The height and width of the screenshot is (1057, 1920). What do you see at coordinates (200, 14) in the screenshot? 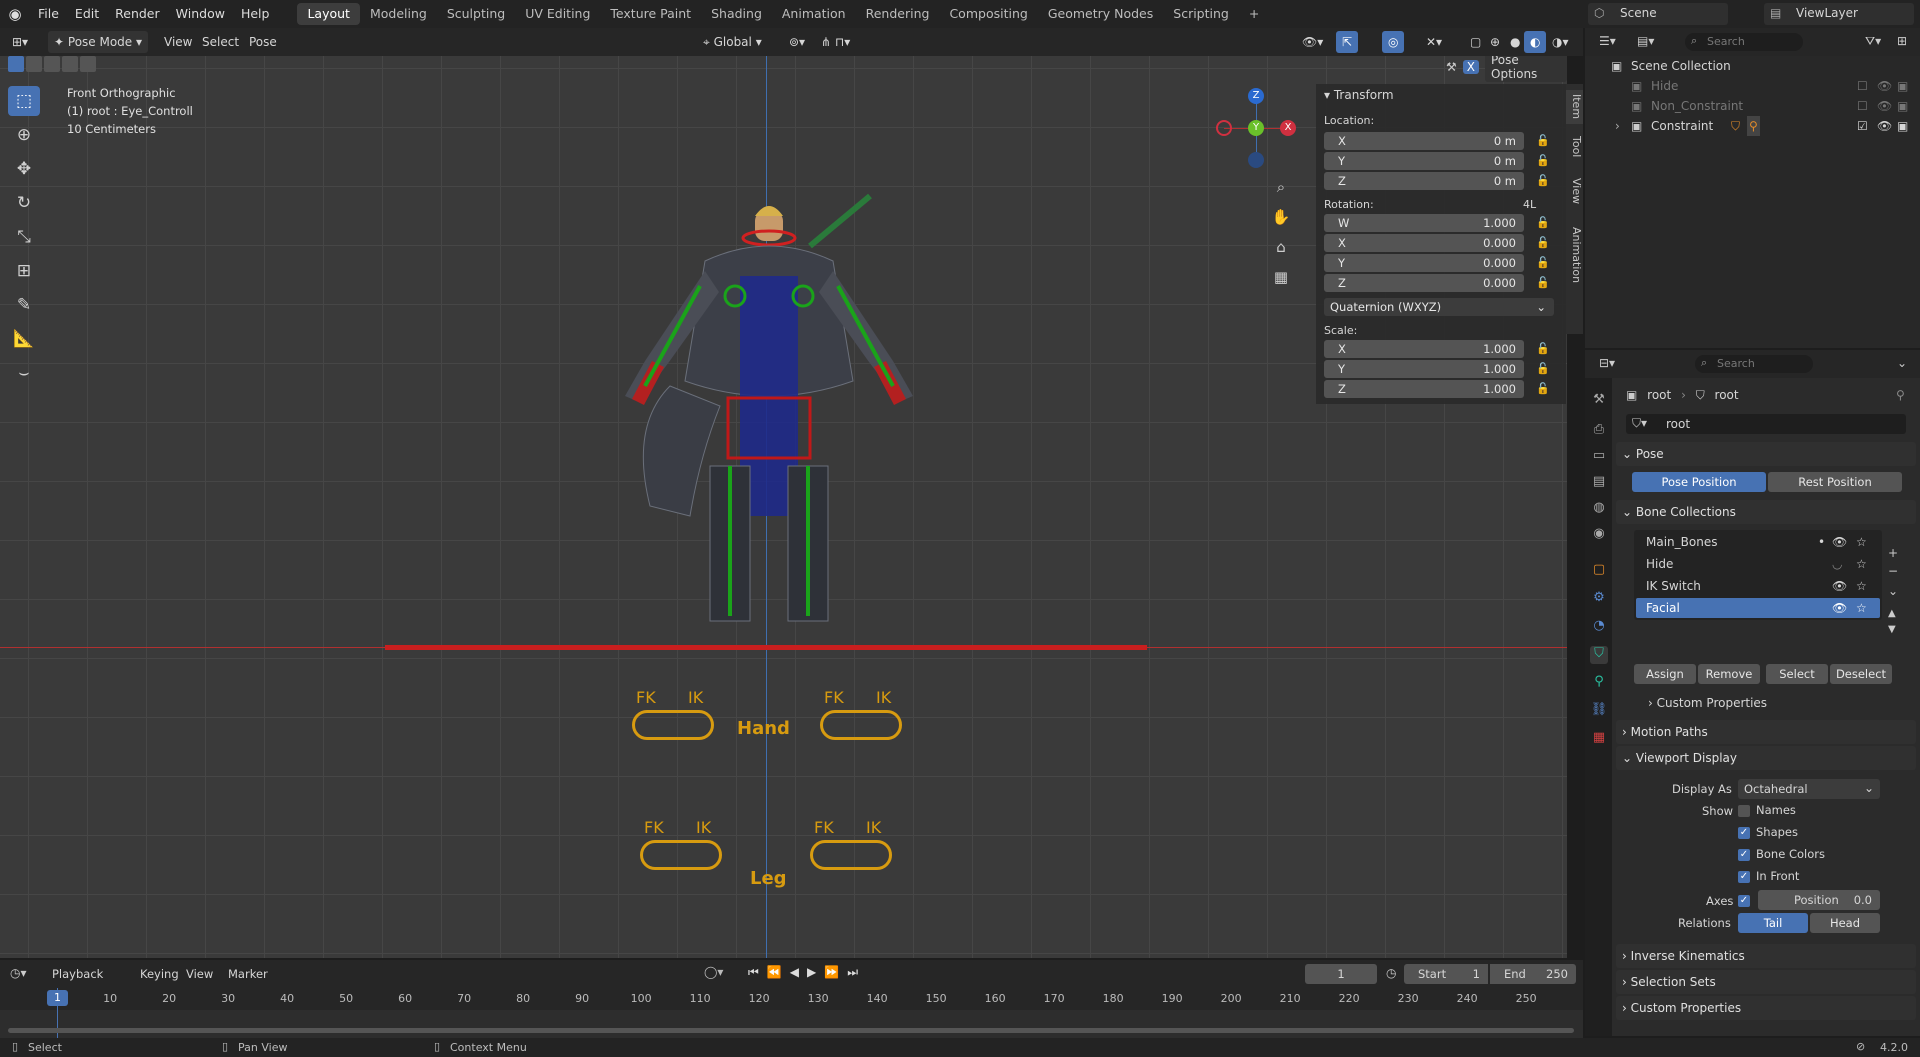
I see `menu-window: Window` at bounding box center [200, 14].